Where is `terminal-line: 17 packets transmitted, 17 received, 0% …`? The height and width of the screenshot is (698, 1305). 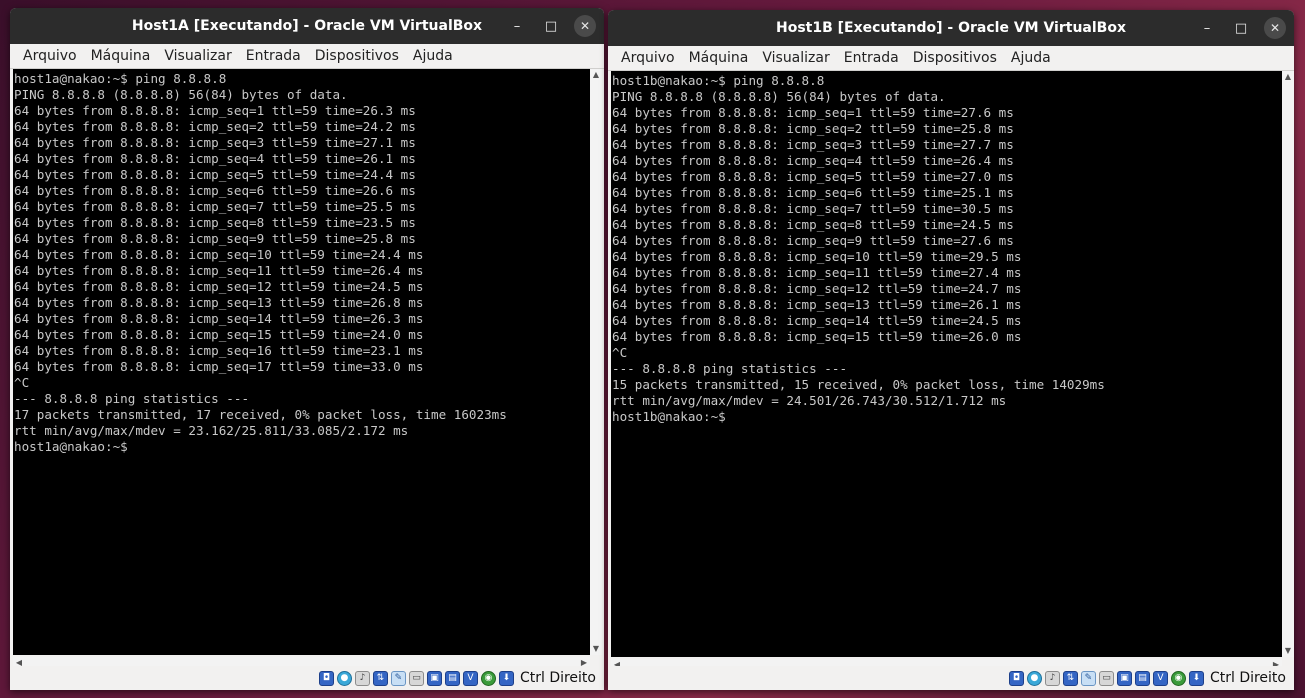
terminal-line: 17 packets transmitted, 17 received, 0% … is located at coordinates (260, 414).